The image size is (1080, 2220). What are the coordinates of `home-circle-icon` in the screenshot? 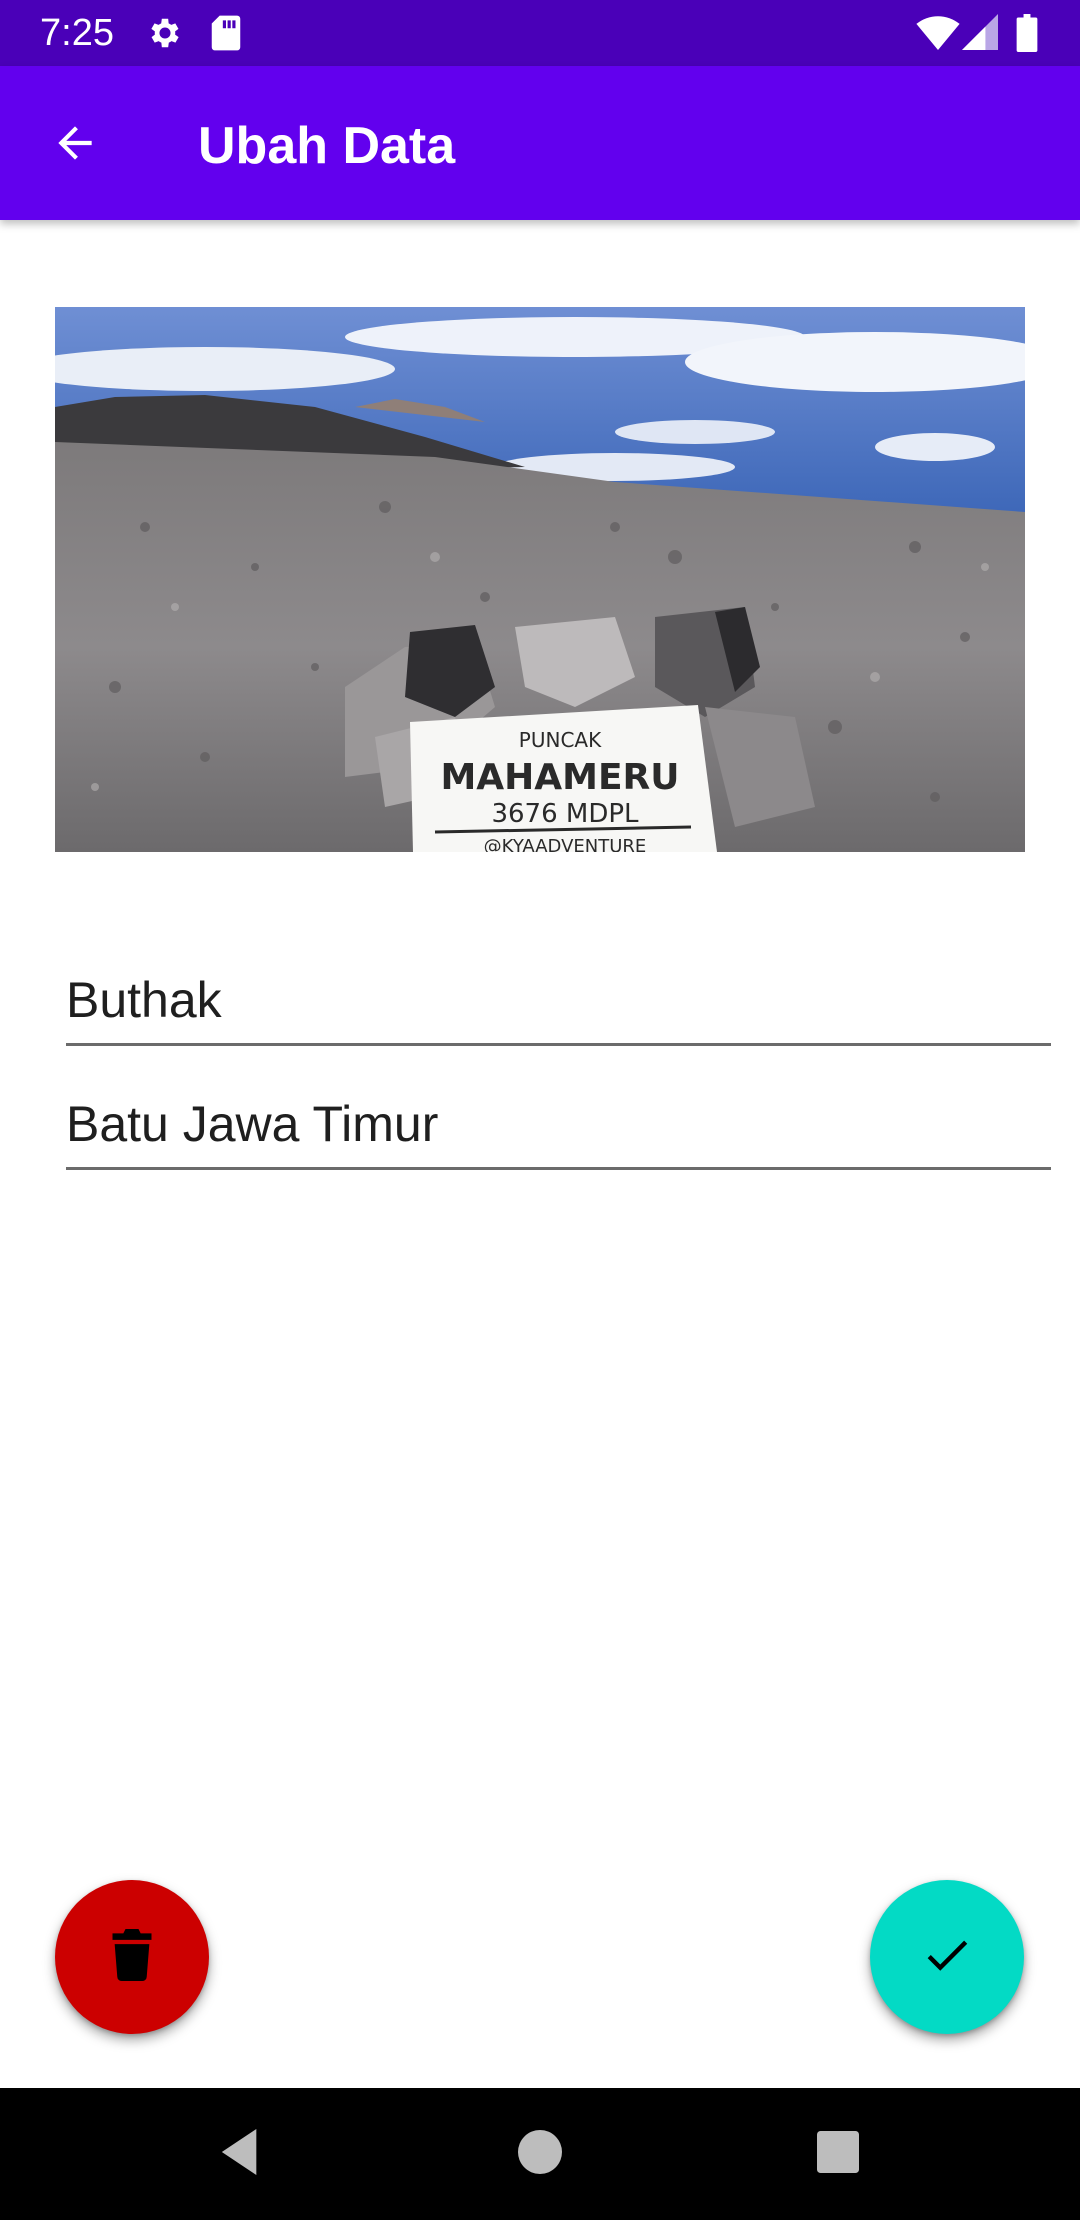 It's located at (540, 2154).